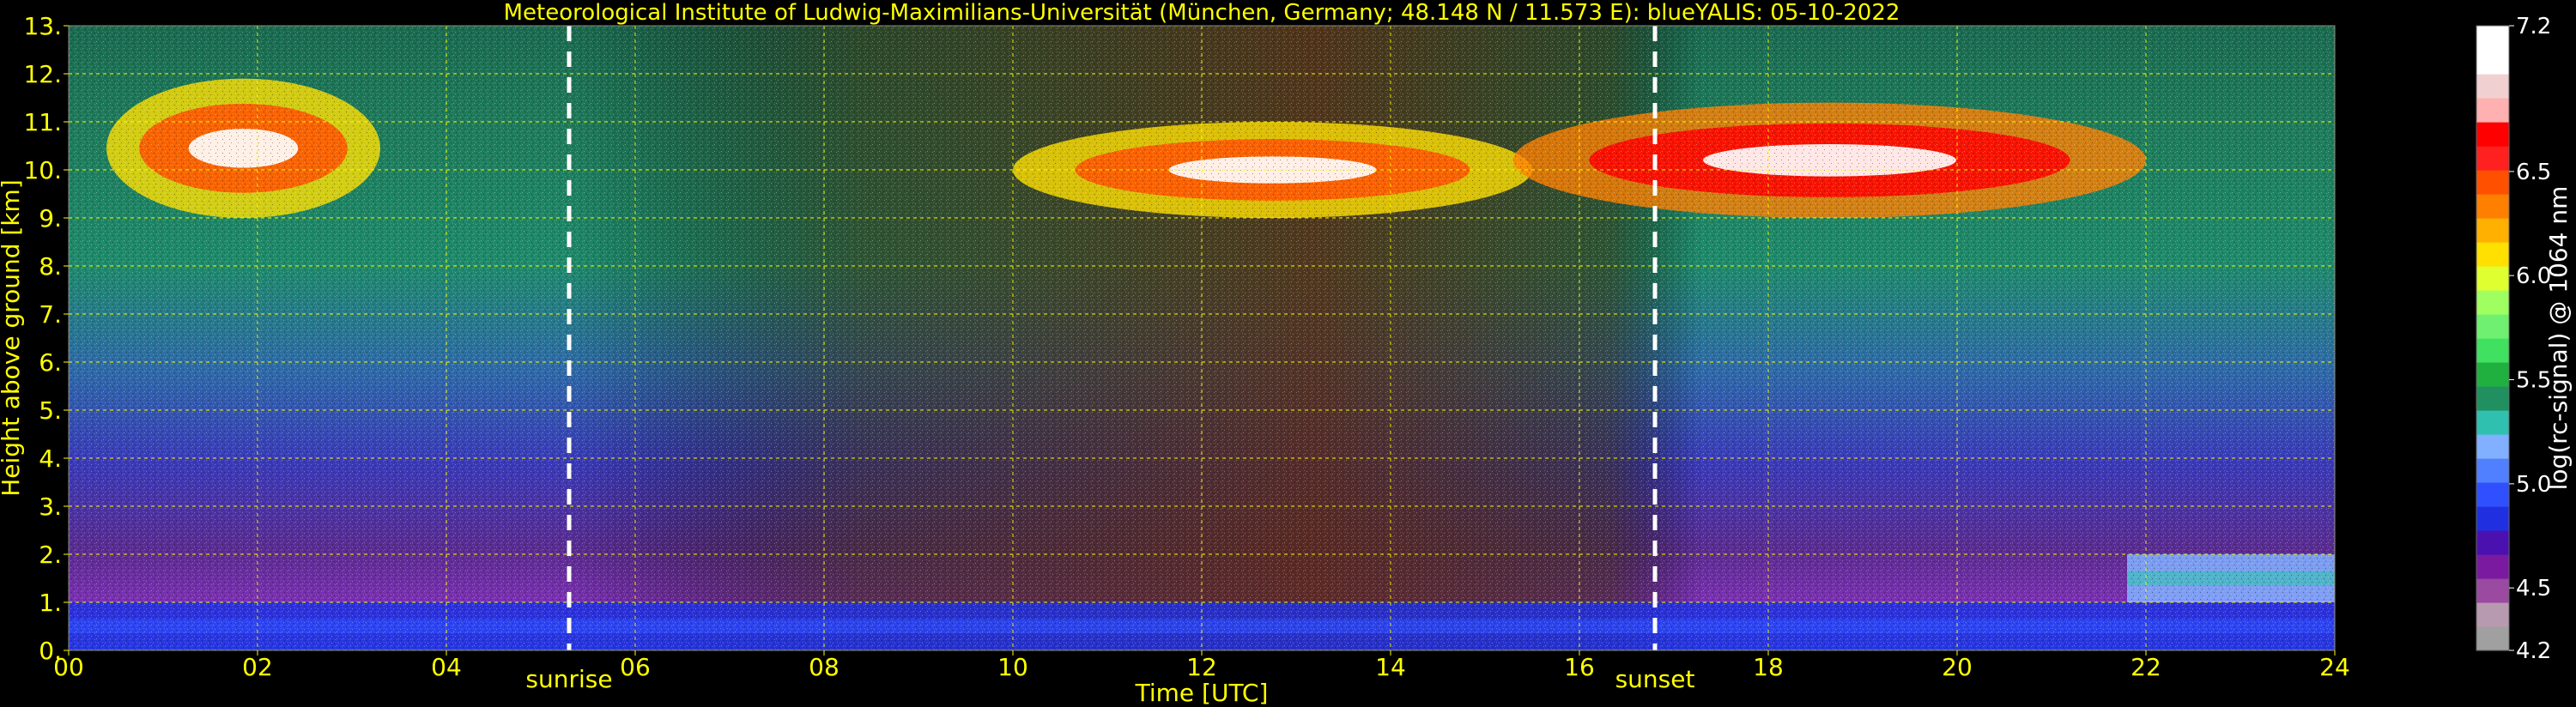 This screenshot has width=2576, height=707. Describe the element at coordinates (12, 338) in the screenshot. I see `y-axis-label: Height above ground [km]` at that location.